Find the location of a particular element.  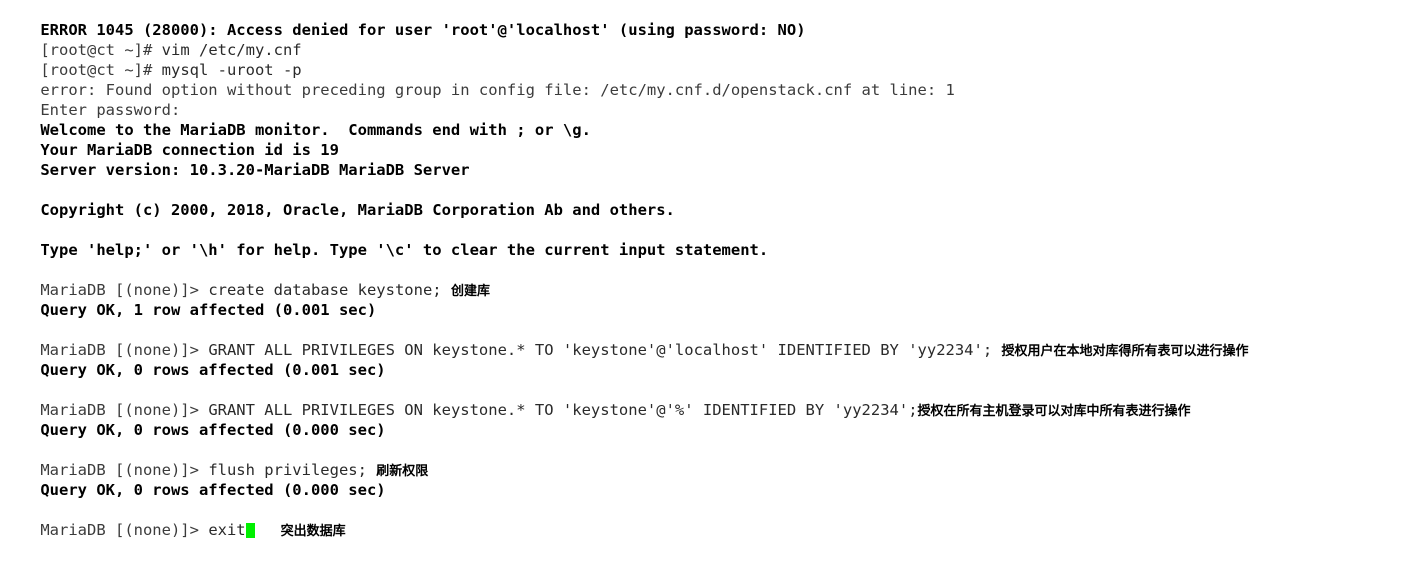

terminal-line-enter-password: Enter password: is located at coordinates (707, 99).